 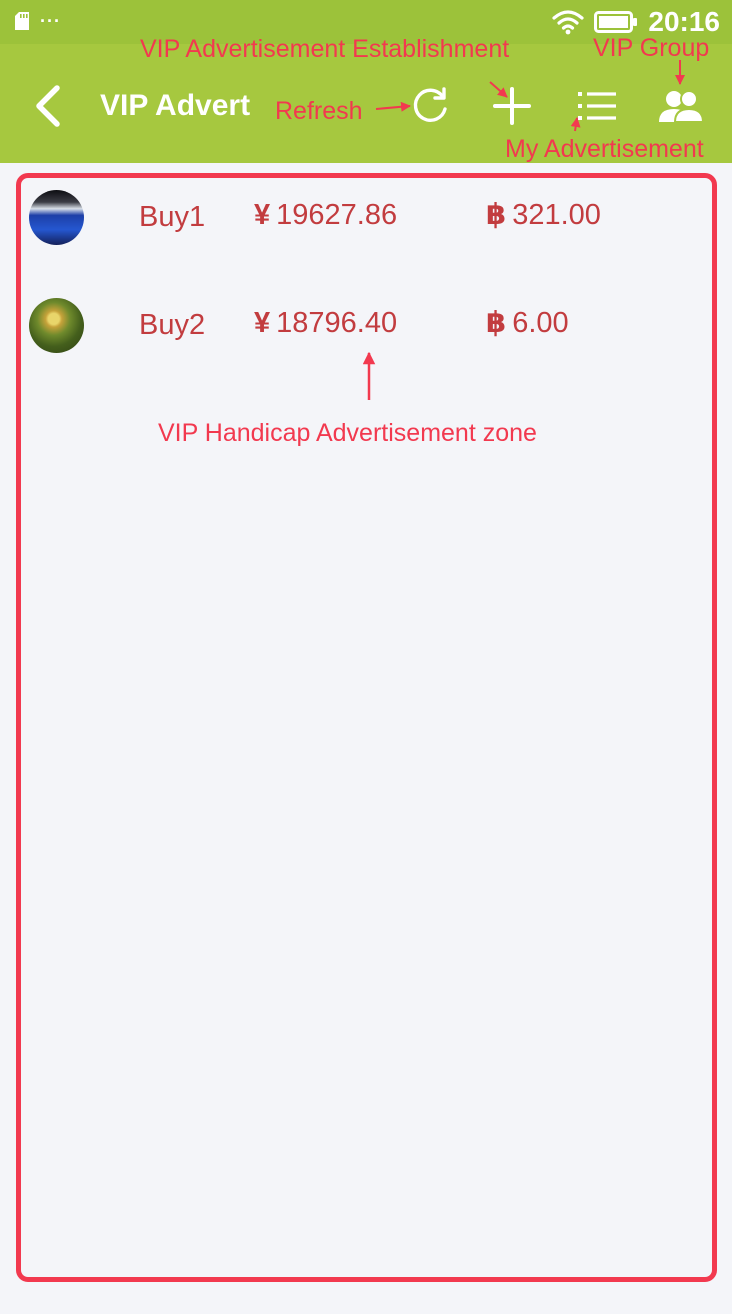 I want to click on ad-amount: ฿ 6.00, so click(x=527, y=323).